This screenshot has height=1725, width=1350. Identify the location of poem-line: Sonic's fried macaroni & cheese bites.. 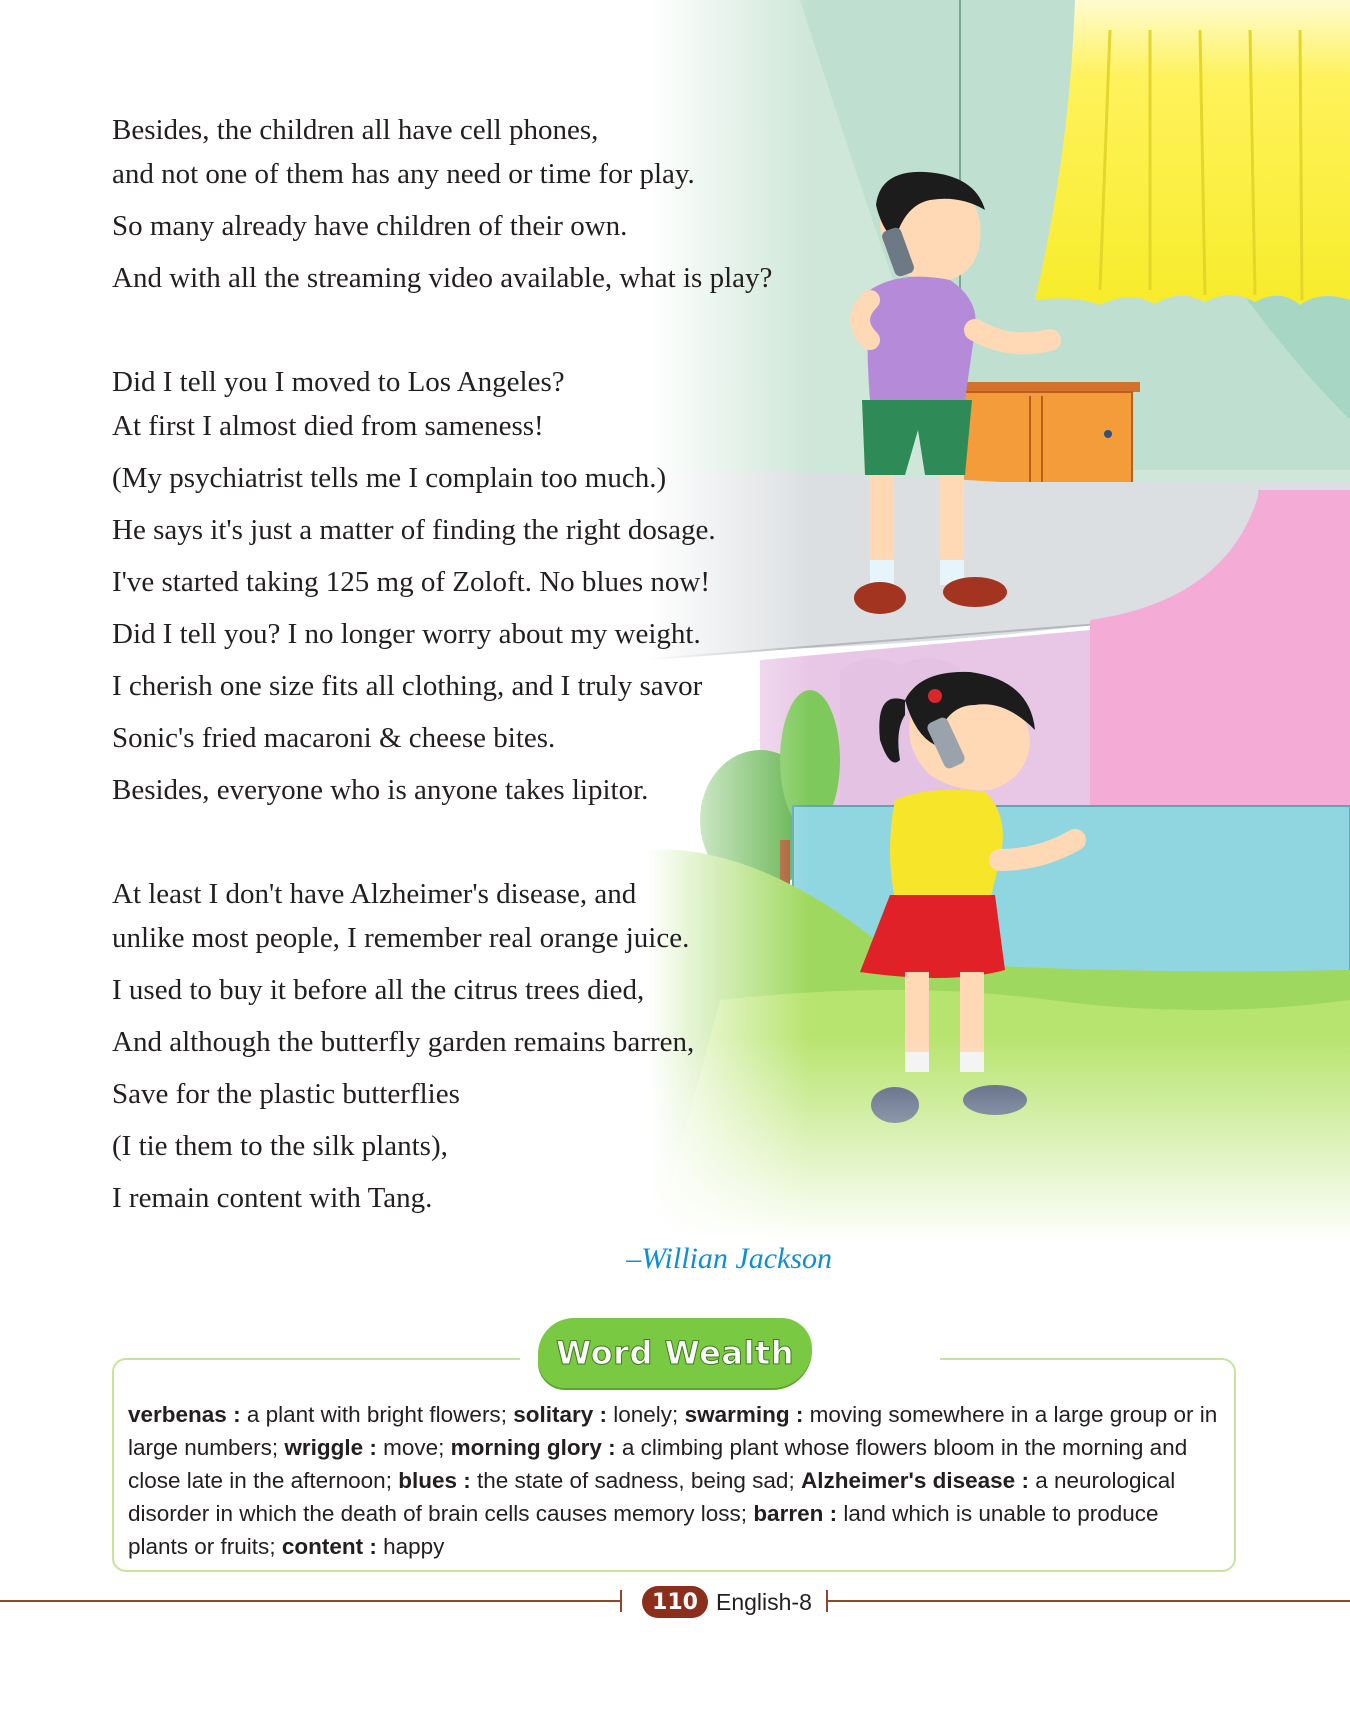
(334, 738).